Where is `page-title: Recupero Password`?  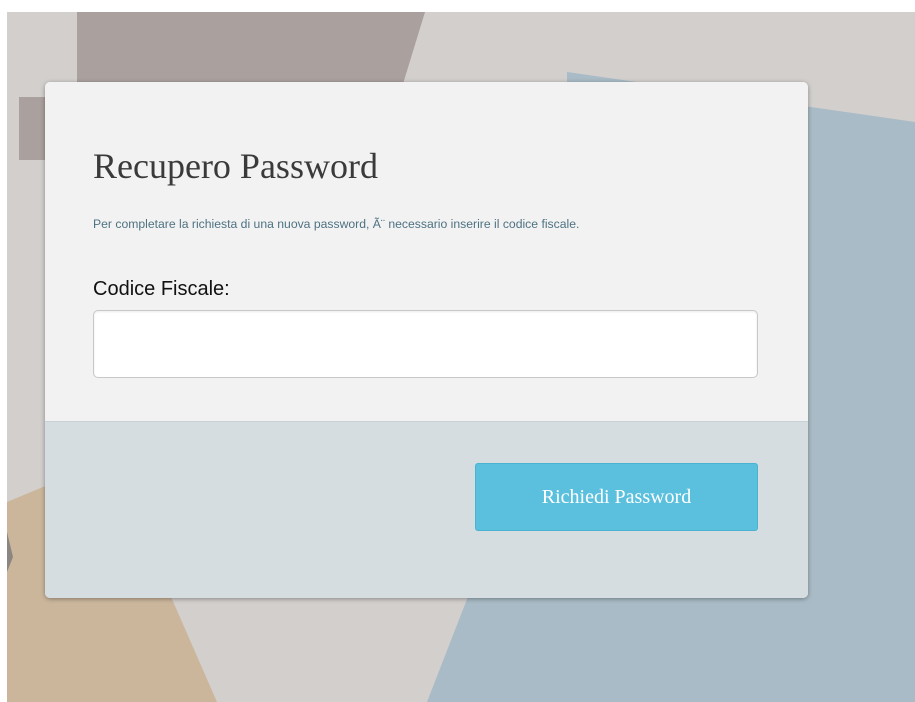
page-title: Recupero Password is located at coordinates (235, 166).